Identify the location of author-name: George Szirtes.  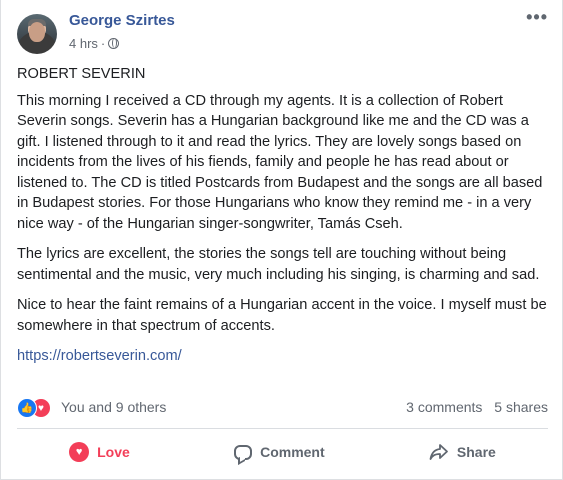
(122, 20).